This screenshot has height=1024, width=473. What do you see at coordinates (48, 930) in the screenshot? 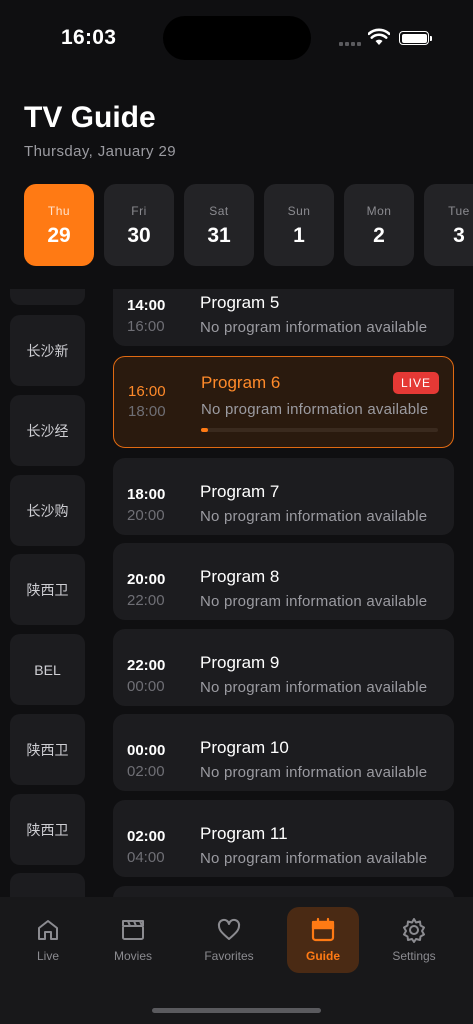
I see `home-icon` at bounding box center [48, 930].